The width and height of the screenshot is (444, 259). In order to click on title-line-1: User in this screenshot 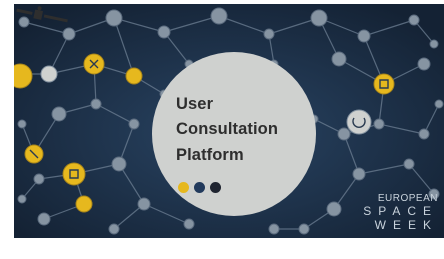, I will do `click(195, 104)`.